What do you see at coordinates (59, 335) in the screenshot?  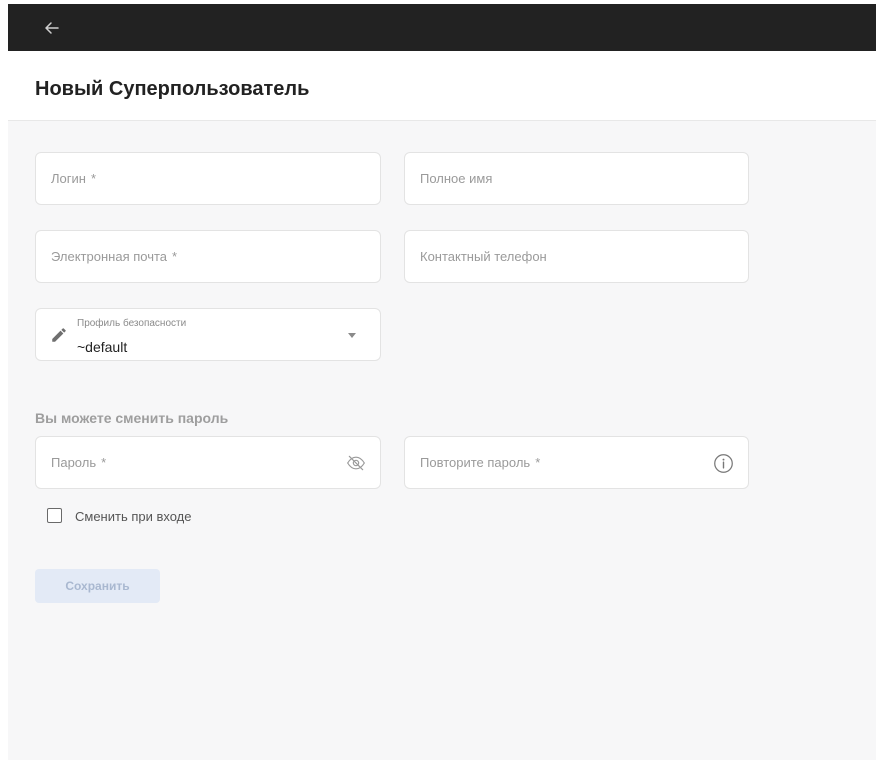 I see `pencil-icon` at bounding box center [59, 335].